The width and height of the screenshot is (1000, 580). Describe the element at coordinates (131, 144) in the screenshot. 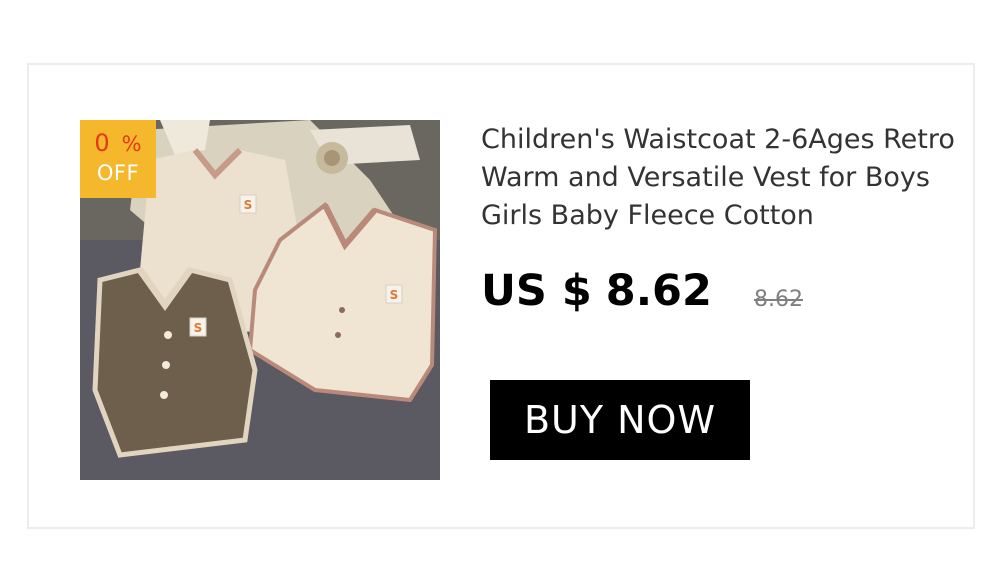

I see `discount-percent-sign: %` at that location.